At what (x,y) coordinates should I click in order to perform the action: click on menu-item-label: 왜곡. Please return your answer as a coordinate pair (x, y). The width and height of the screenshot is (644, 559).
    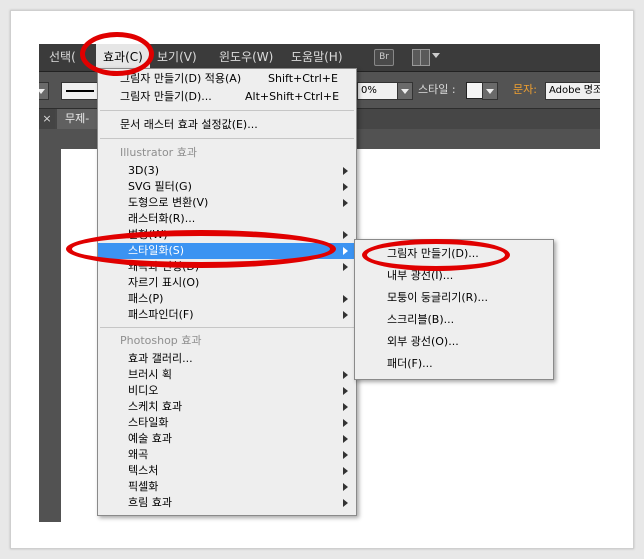
    Looking at the image, I should click on (138, 454).